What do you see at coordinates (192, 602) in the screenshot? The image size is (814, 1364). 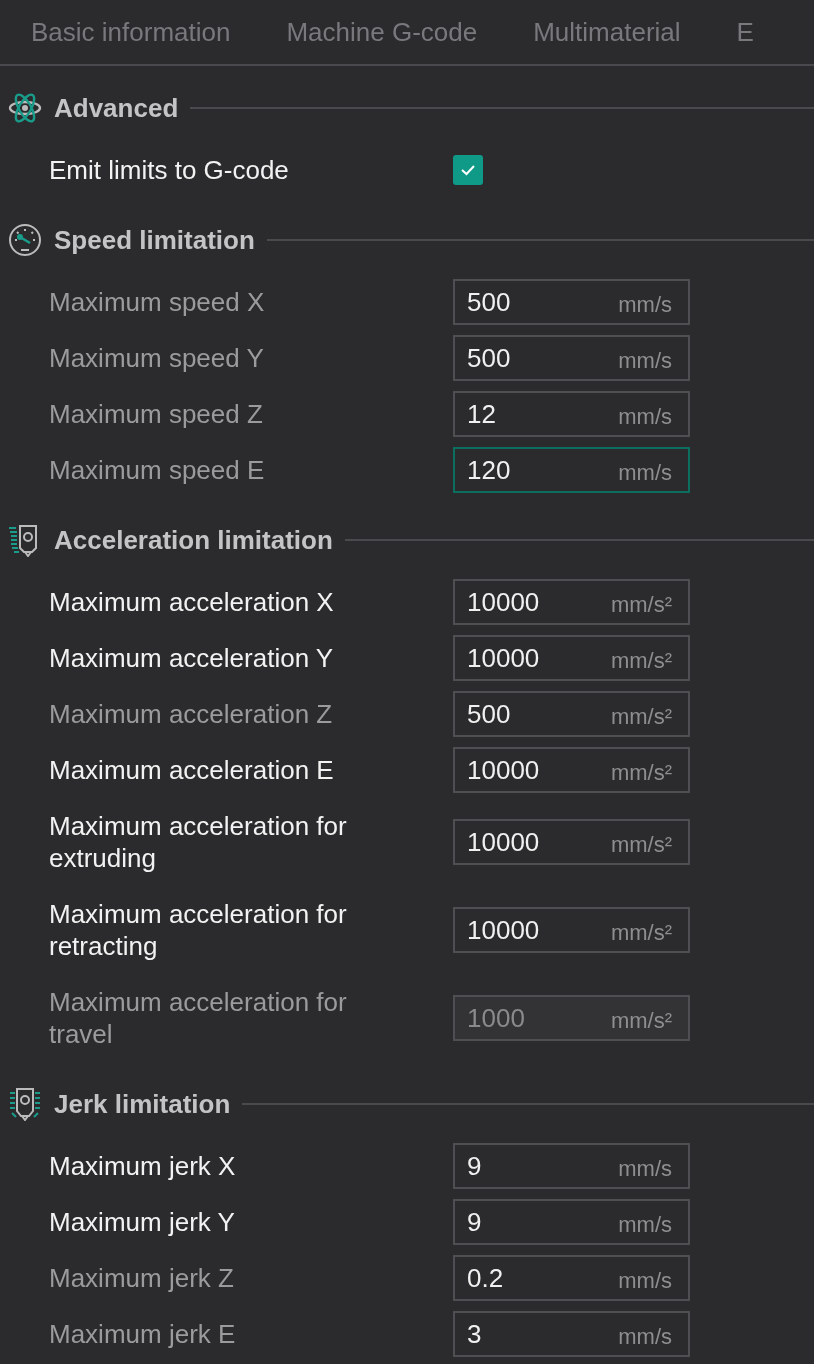 I see `setting-label: Maximum acceleration X` at bounding box center [192, 602].